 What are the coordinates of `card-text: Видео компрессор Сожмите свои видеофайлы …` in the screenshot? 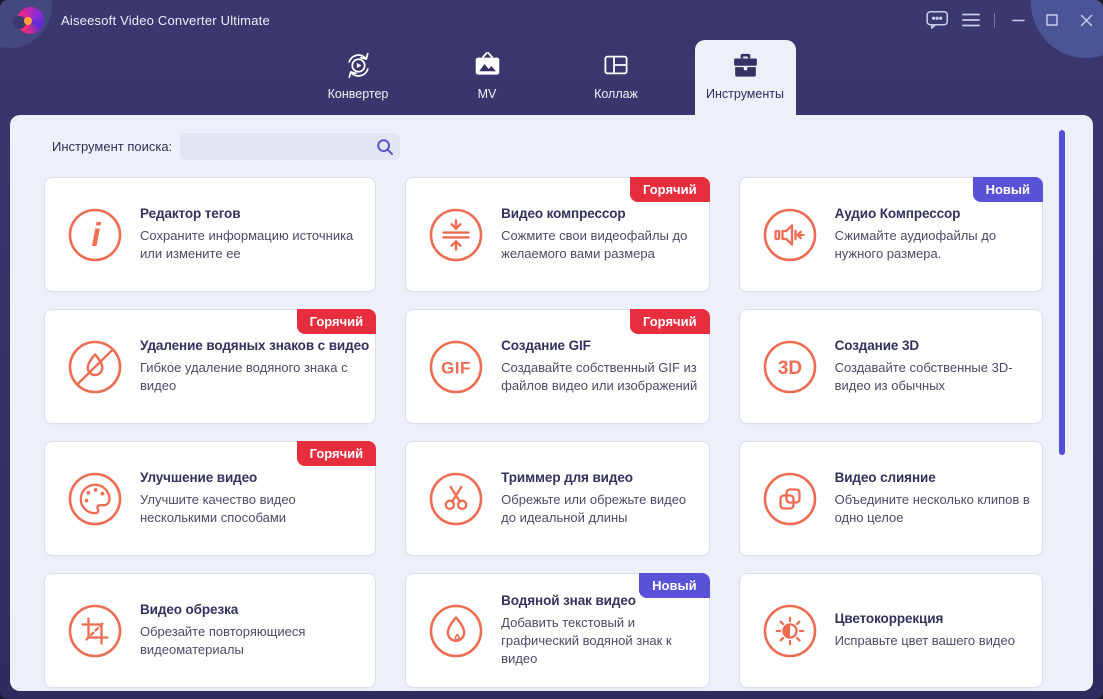 It's located at (604, 234).